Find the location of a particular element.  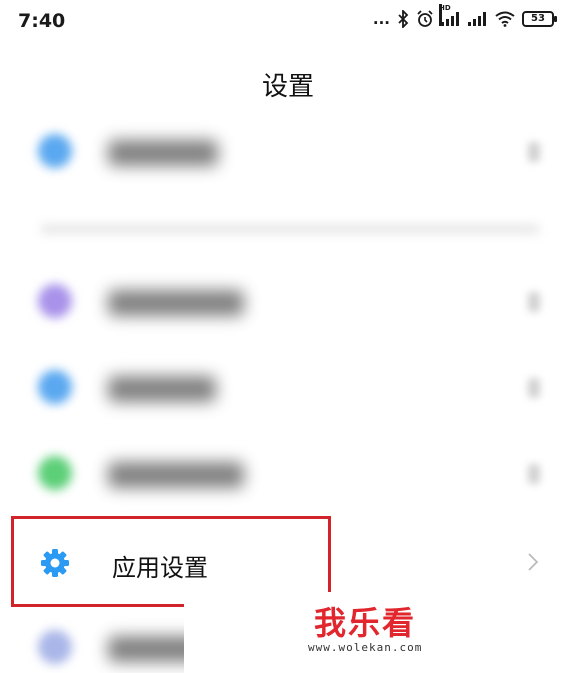

status-time: 7:40 is located at coordinates (42, 21).